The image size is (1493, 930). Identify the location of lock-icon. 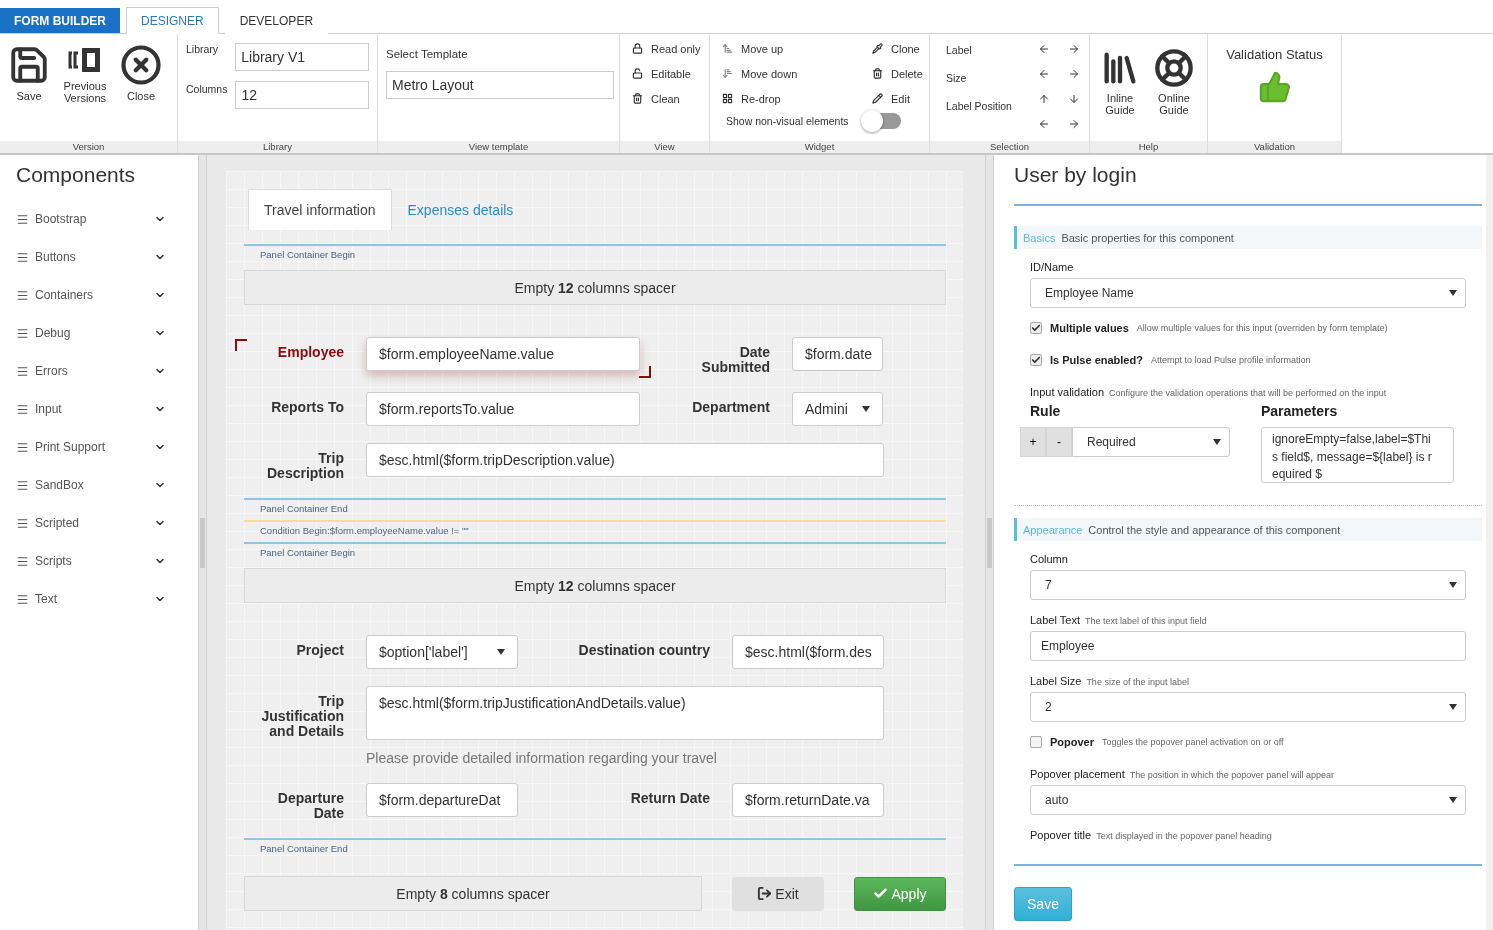
(637, 48).